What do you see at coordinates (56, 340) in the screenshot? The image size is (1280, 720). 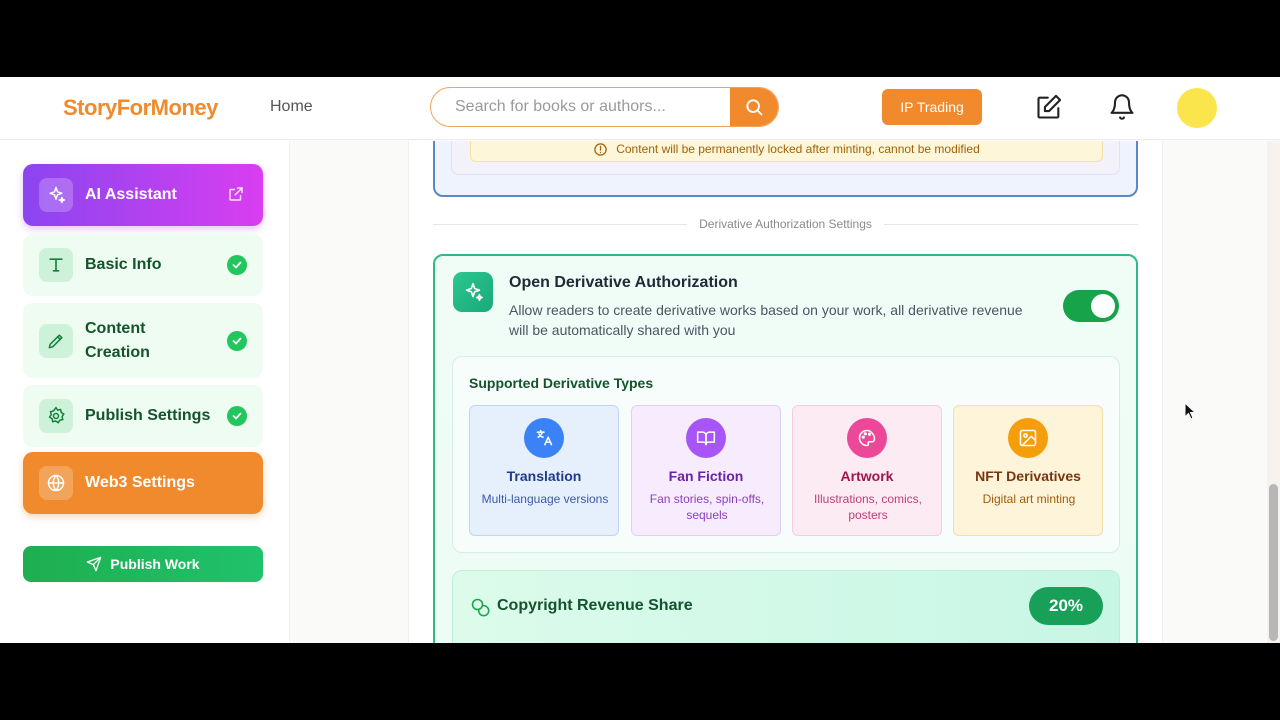 I see `pen-tool-icon` at bounding box center [56, 340].